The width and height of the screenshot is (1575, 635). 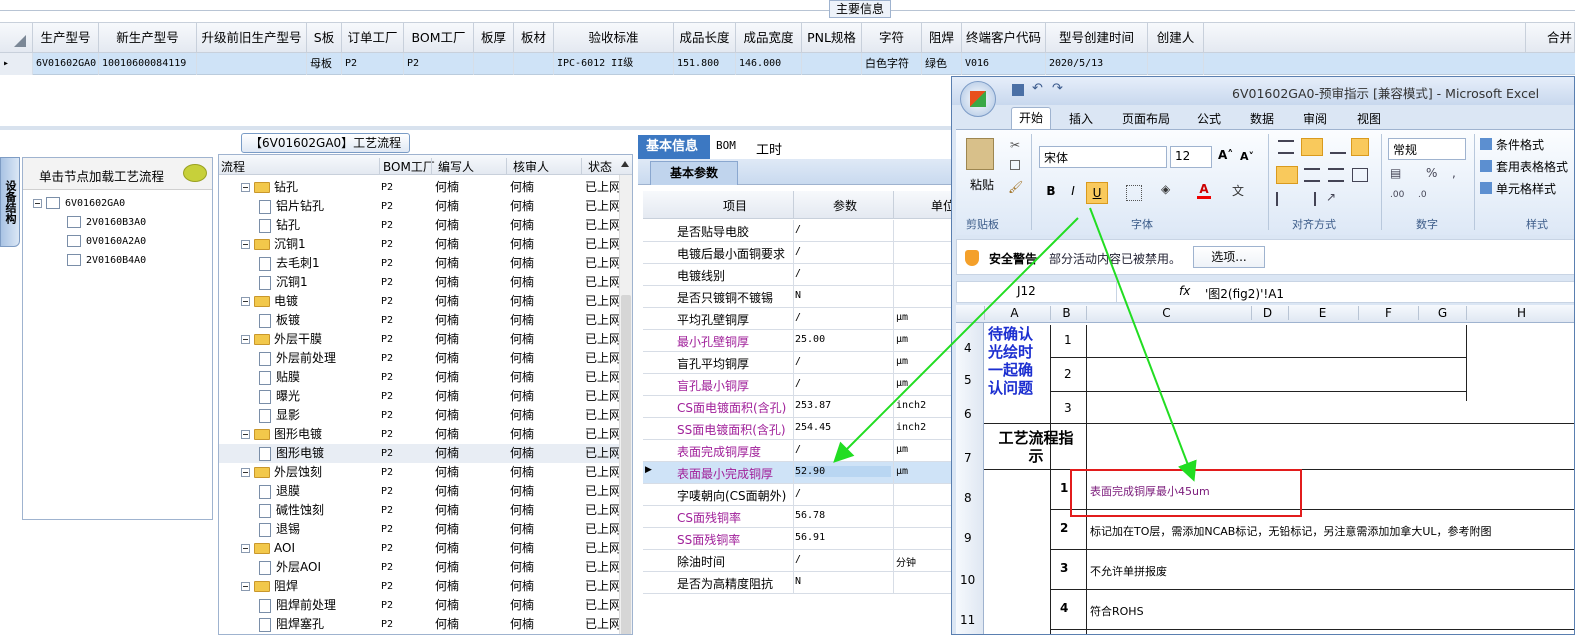 What do you see at coordinates (1143, 344) in the screenshot?
I see `arrow-to-note` at bounding box center [1143, 344].